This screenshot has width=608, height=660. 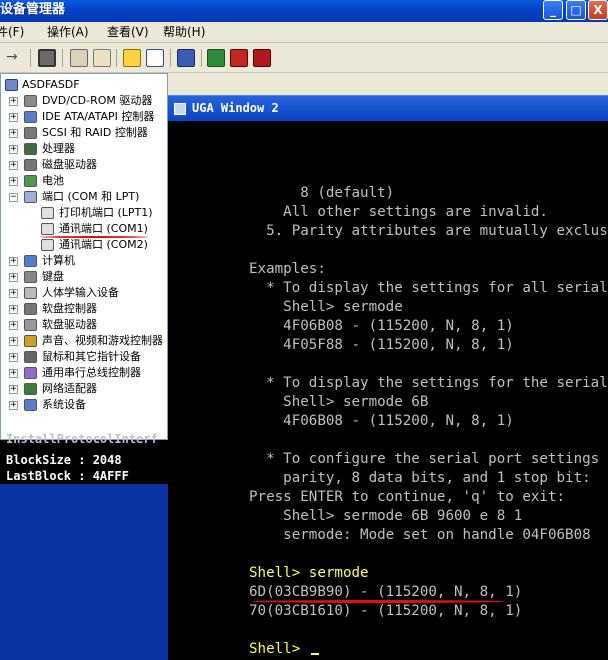 I want to click on console-line: LastBlock : 4AFFF, so click(x=67, y=476).